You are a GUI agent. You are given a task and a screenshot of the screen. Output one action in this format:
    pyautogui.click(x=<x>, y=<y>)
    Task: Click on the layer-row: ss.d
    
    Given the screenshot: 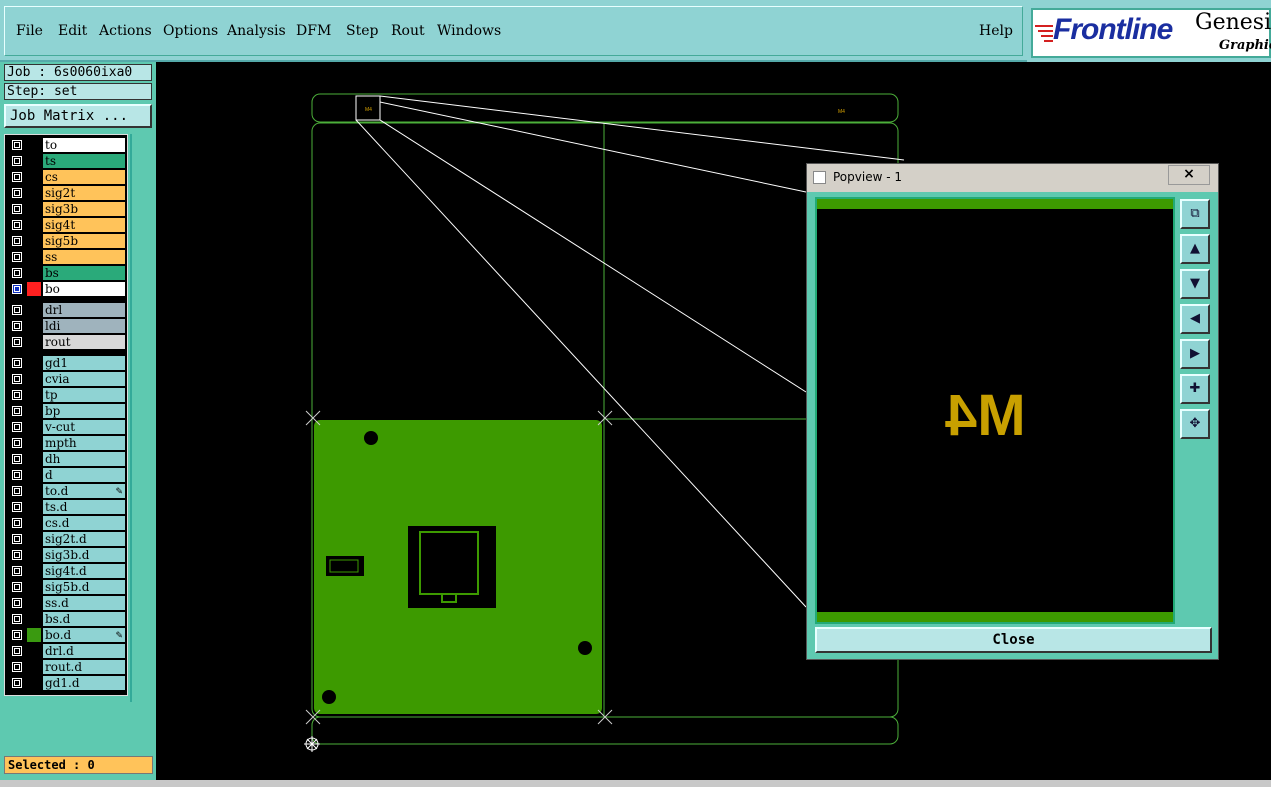 What is the action you would take?
    pyautogui.click(x=67, y=603)
    